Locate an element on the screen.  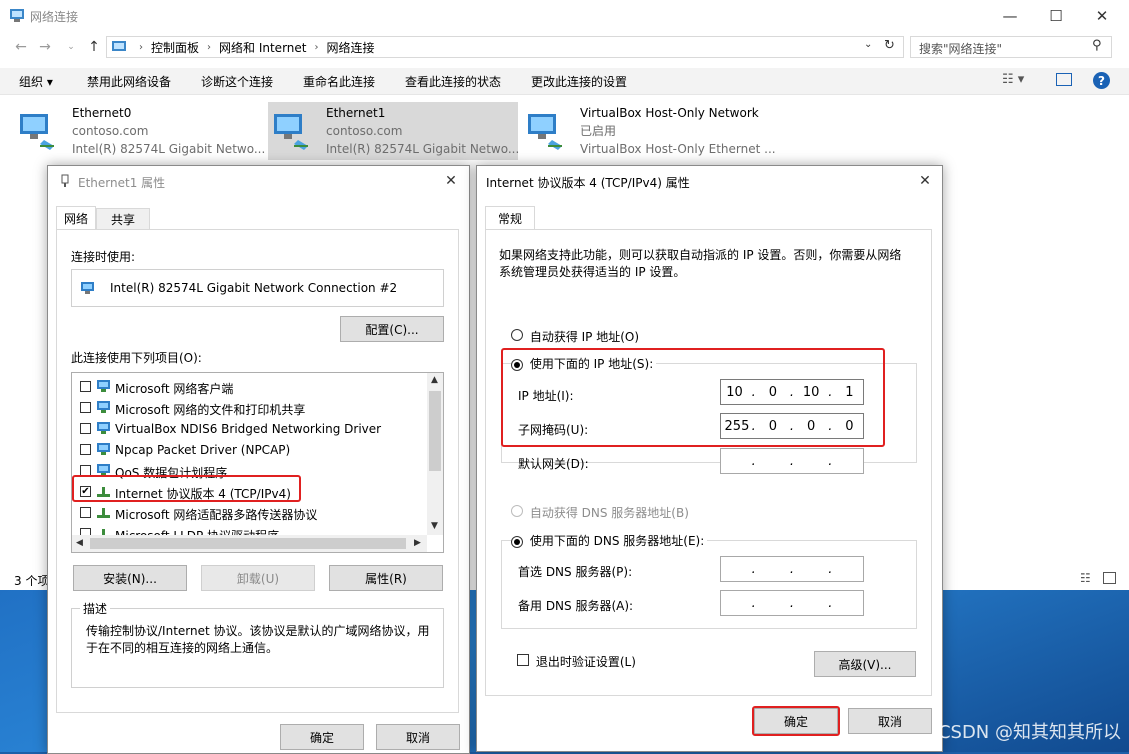
auto-dns-option: 自动获得 DNS 服务器地址(B) is located at coordinates (600, 512).